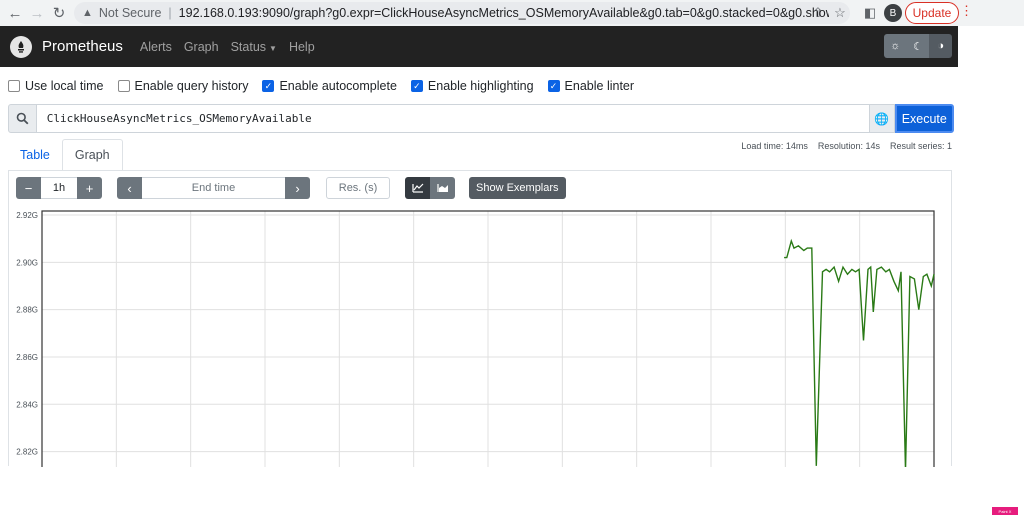 The width and height of the screenshot is (1024, 518). What do you see at coordinates (893, 13) in the screenshot?
I see `profile-avatar: B` at bounding box center [893, 13].